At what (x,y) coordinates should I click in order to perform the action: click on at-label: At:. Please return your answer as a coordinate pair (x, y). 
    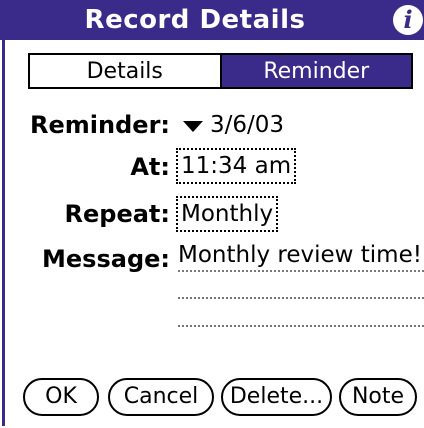
    Looking at the image, I should click on (150, 167).